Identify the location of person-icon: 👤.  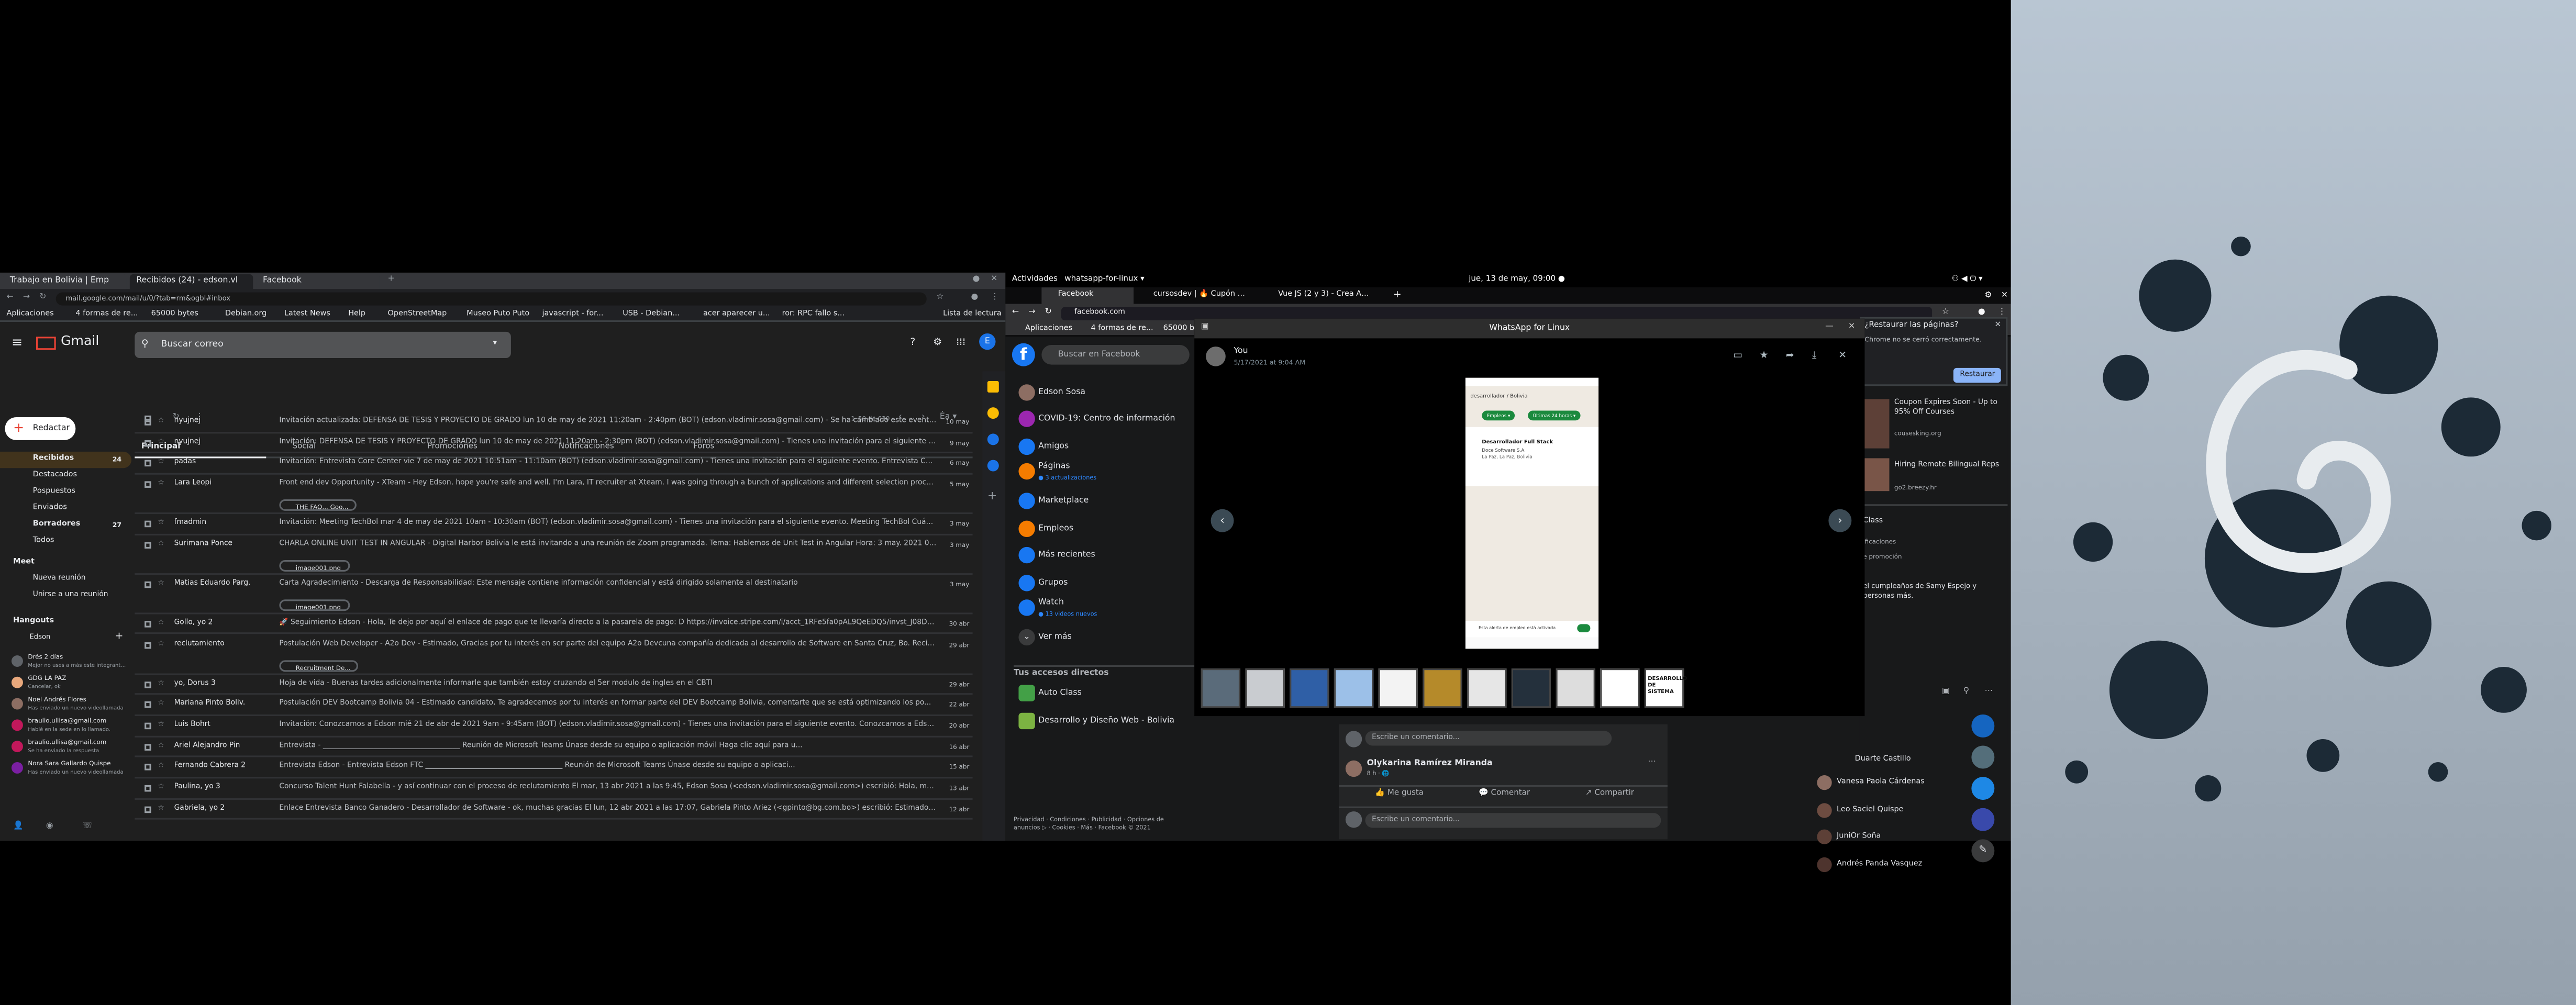
(18, 826).